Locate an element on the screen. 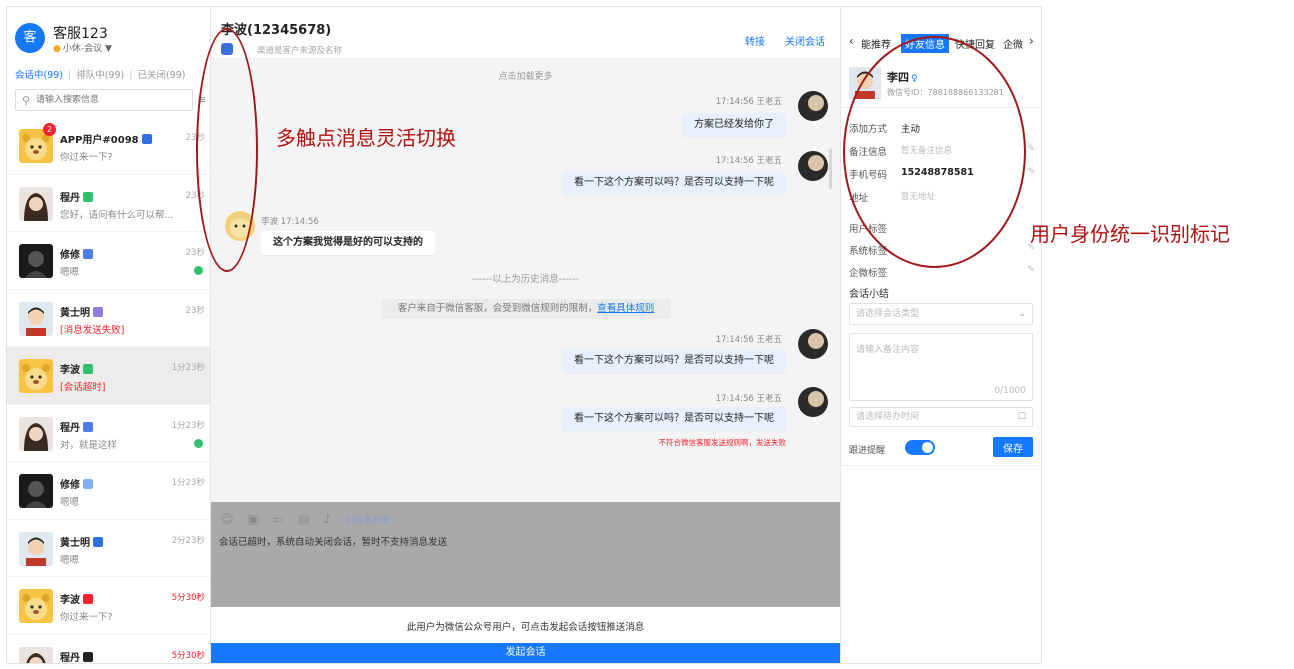  agent-status: ● 小休-会议 ▼ is located at coordinates (82, 47).